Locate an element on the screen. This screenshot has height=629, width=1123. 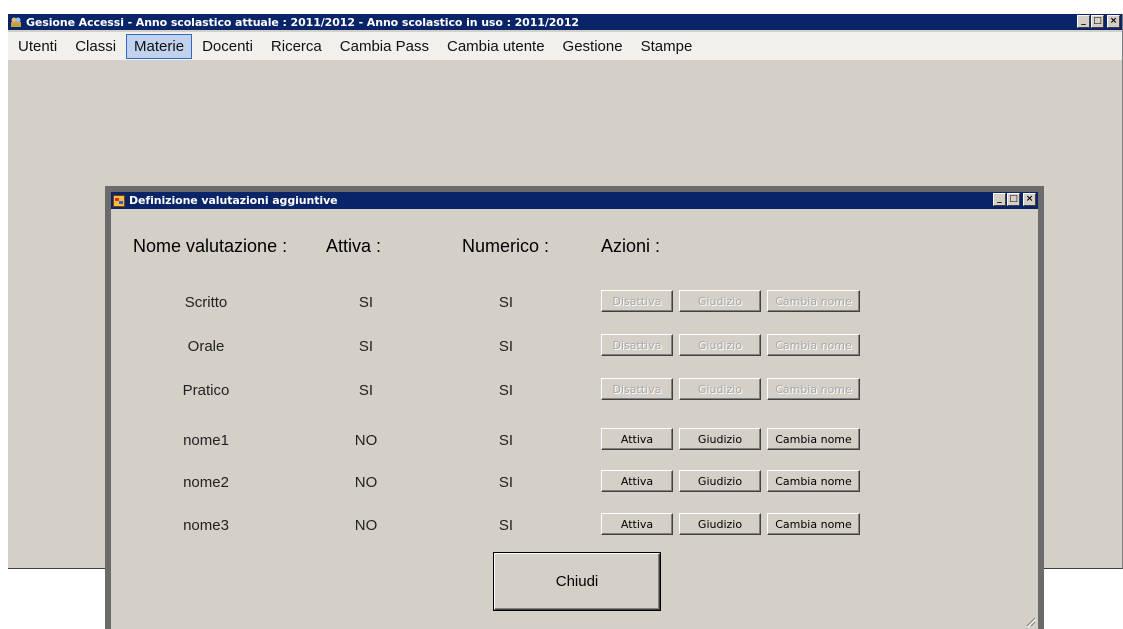
header-actions: Azioni : is located at coordinates (631, 246).